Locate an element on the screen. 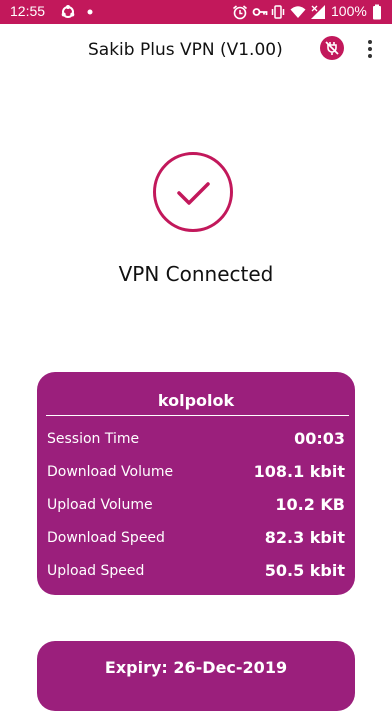 Image resolution: width=392 pixels, height=711 pixels. more-options-button is located at coordinates (370, 49).